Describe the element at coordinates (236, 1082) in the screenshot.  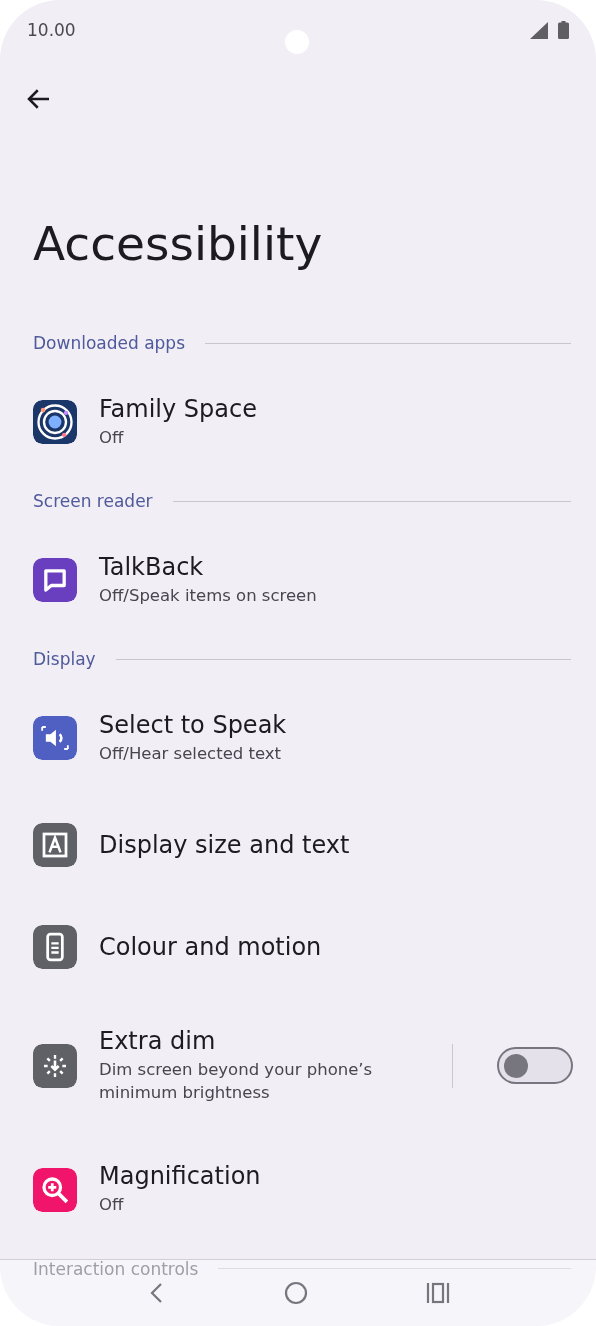
I see `item-subtitle: Dim screen beyond your phone’s minimum brightness` at that location.